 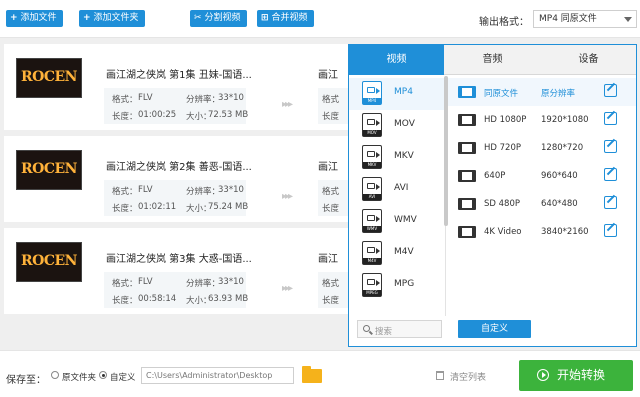 What do you see at coordinates (55, 375) in the screenshot?
I see `radio-source-folder` at bounding box center [55, 375].